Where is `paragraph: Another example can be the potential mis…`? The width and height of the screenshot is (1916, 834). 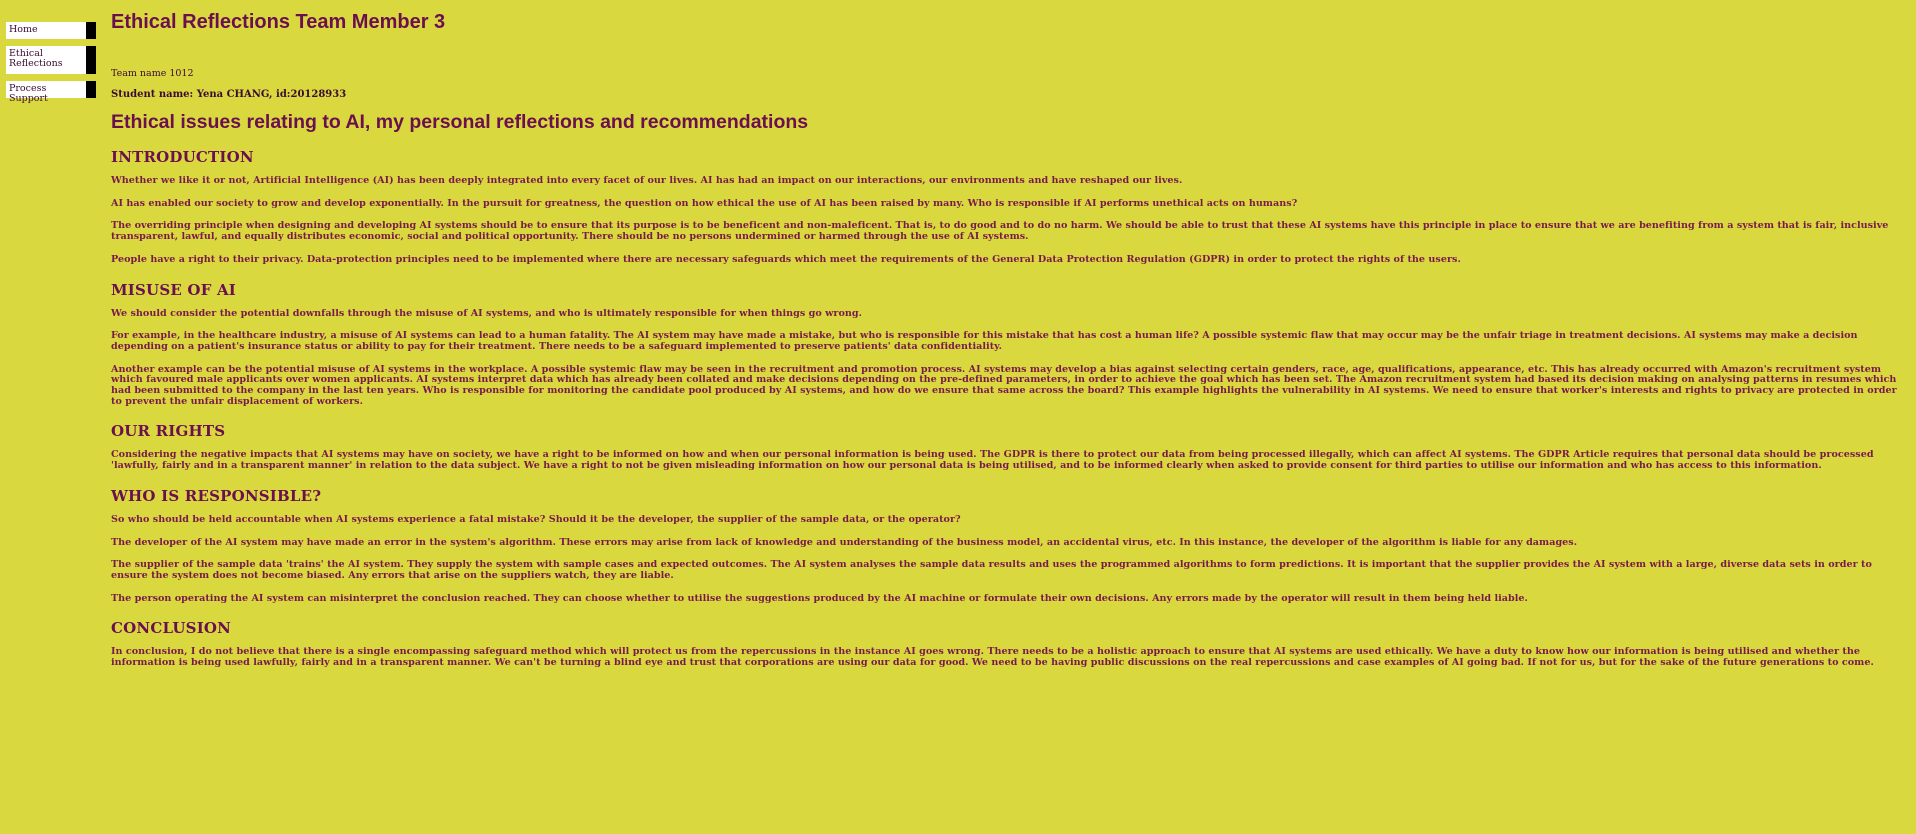
paragraph: Another example can be the potential mis… is located at coordinates (1004, 385).